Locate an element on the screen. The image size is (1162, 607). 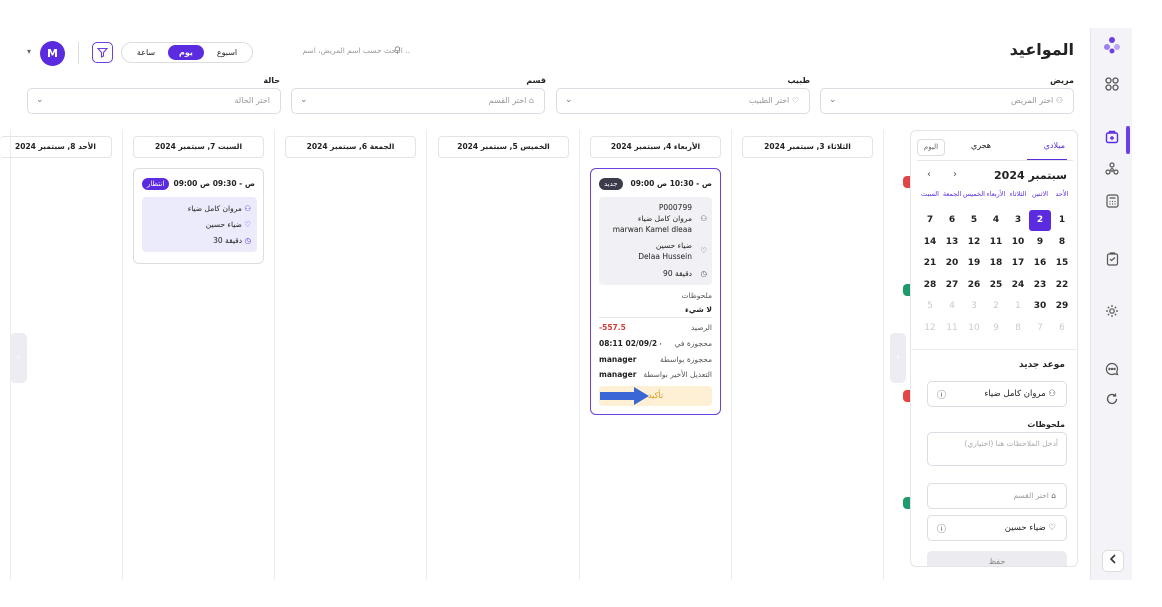
calendar-day: 29 is located at coordinates (1062, 306).